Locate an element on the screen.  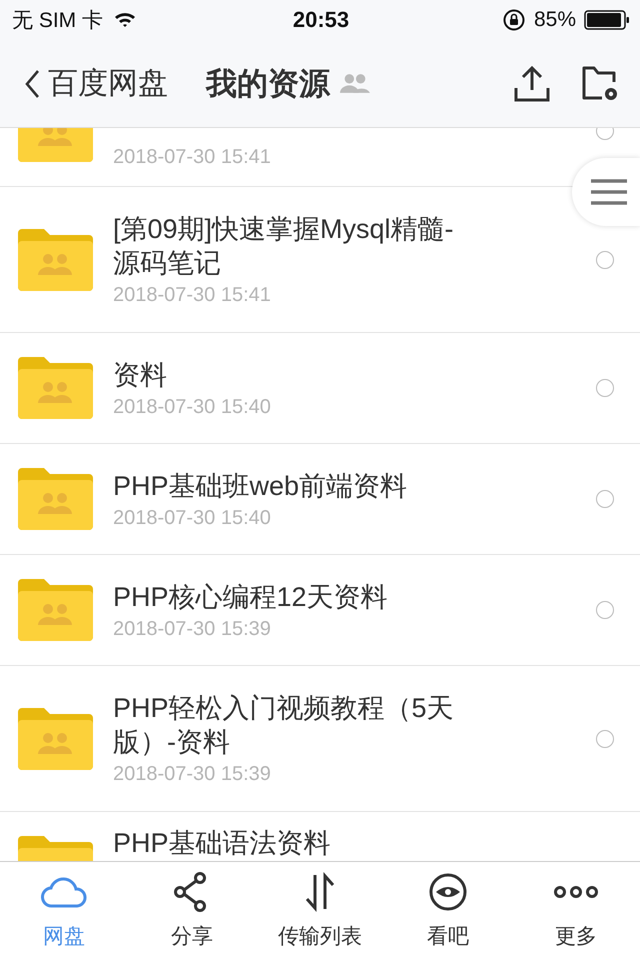
tab: 看吧 is located at coordinates (448, 911).